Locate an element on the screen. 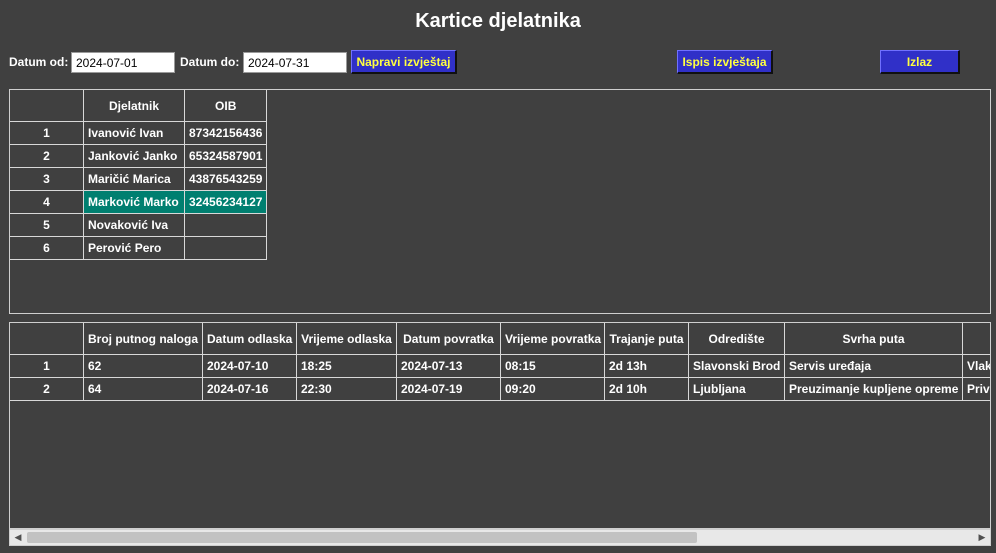 The image size is (996, 553). trip-purpose-cell: Servis uređaja is located at coordinates (873, 366).